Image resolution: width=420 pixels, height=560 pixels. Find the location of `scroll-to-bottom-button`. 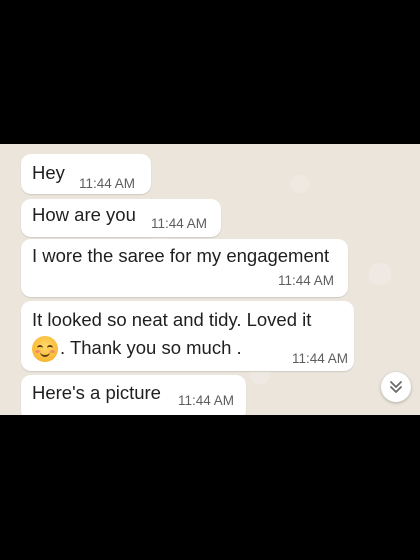

scroll-to-bottom-button is located at coordinates (396, 387).